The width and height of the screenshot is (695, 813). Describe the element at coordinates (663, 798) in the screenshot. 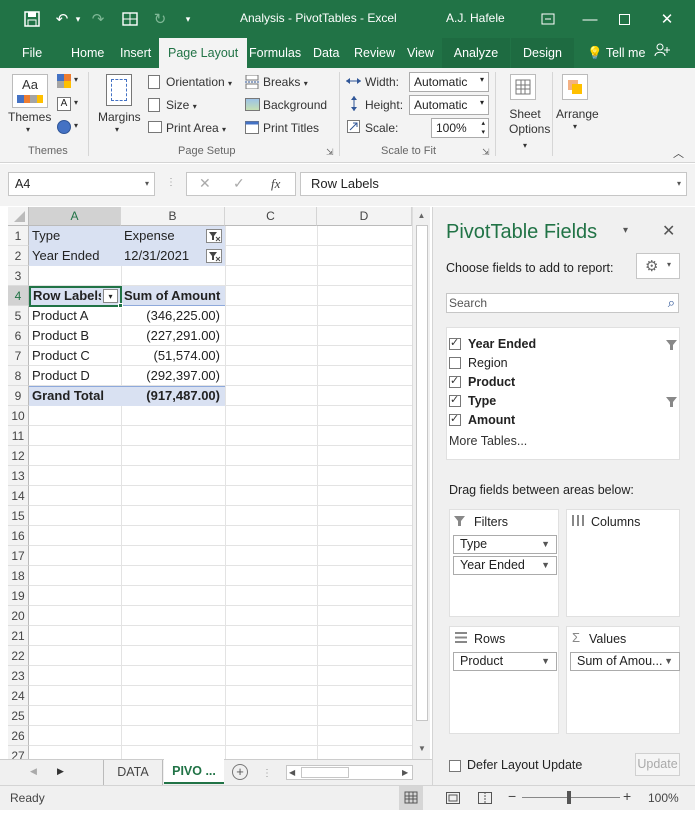

I see `zoom-level: 100%` at that location.